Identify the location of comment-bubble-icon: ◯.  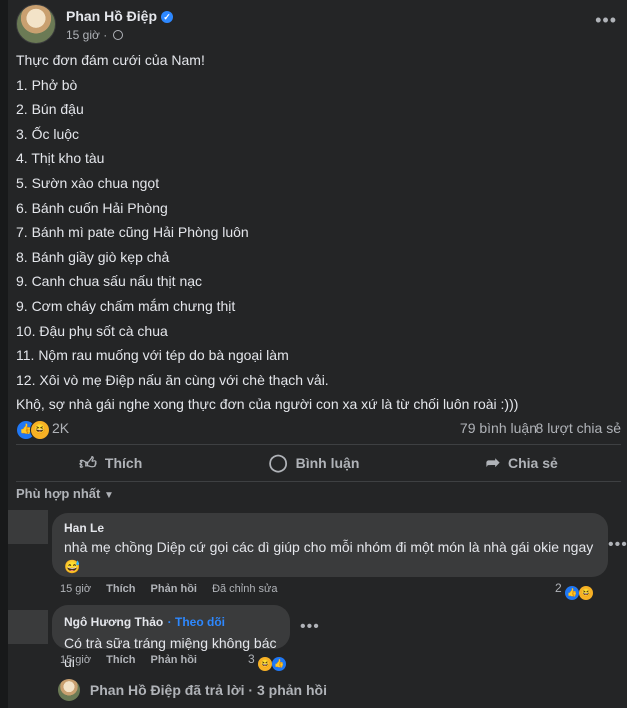
(278, 462).